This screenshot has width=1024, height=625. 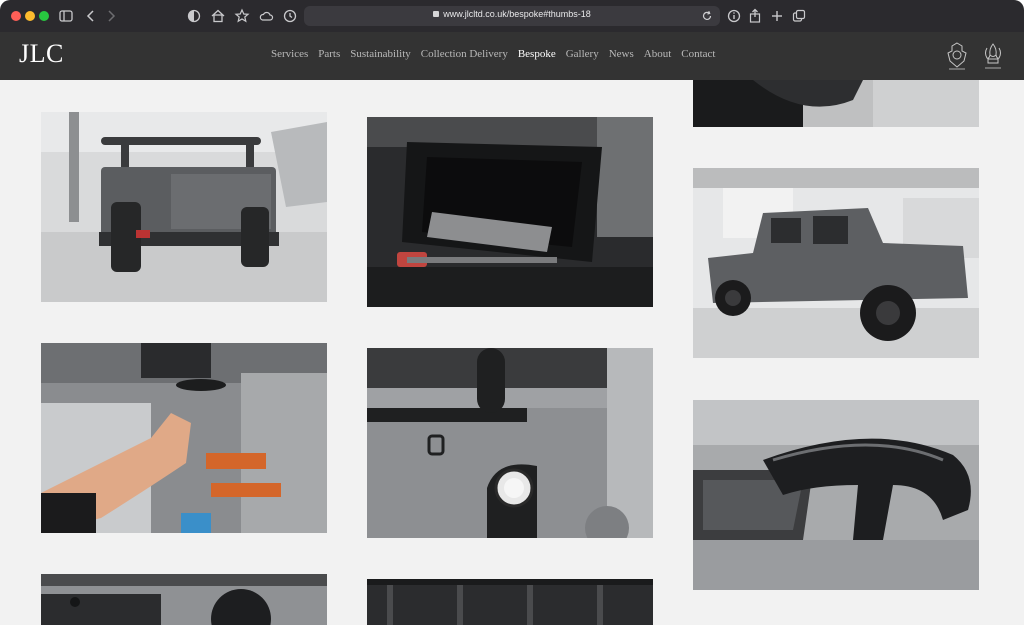 What do you see at coordinates (16, 16) in the screenshot?
I see `close-window-button` at bounding box center [16, 16].